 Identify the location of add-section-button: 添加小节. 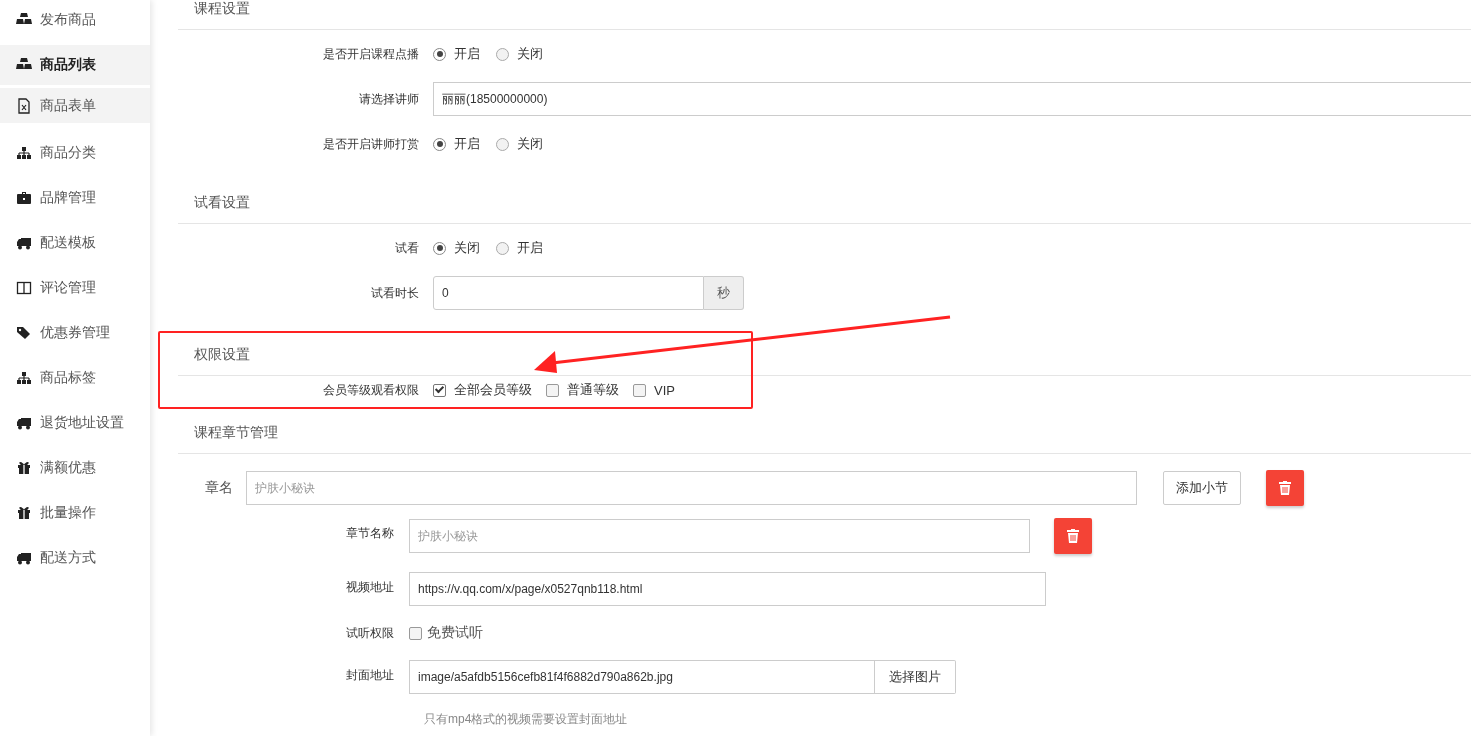
(1202, 488).